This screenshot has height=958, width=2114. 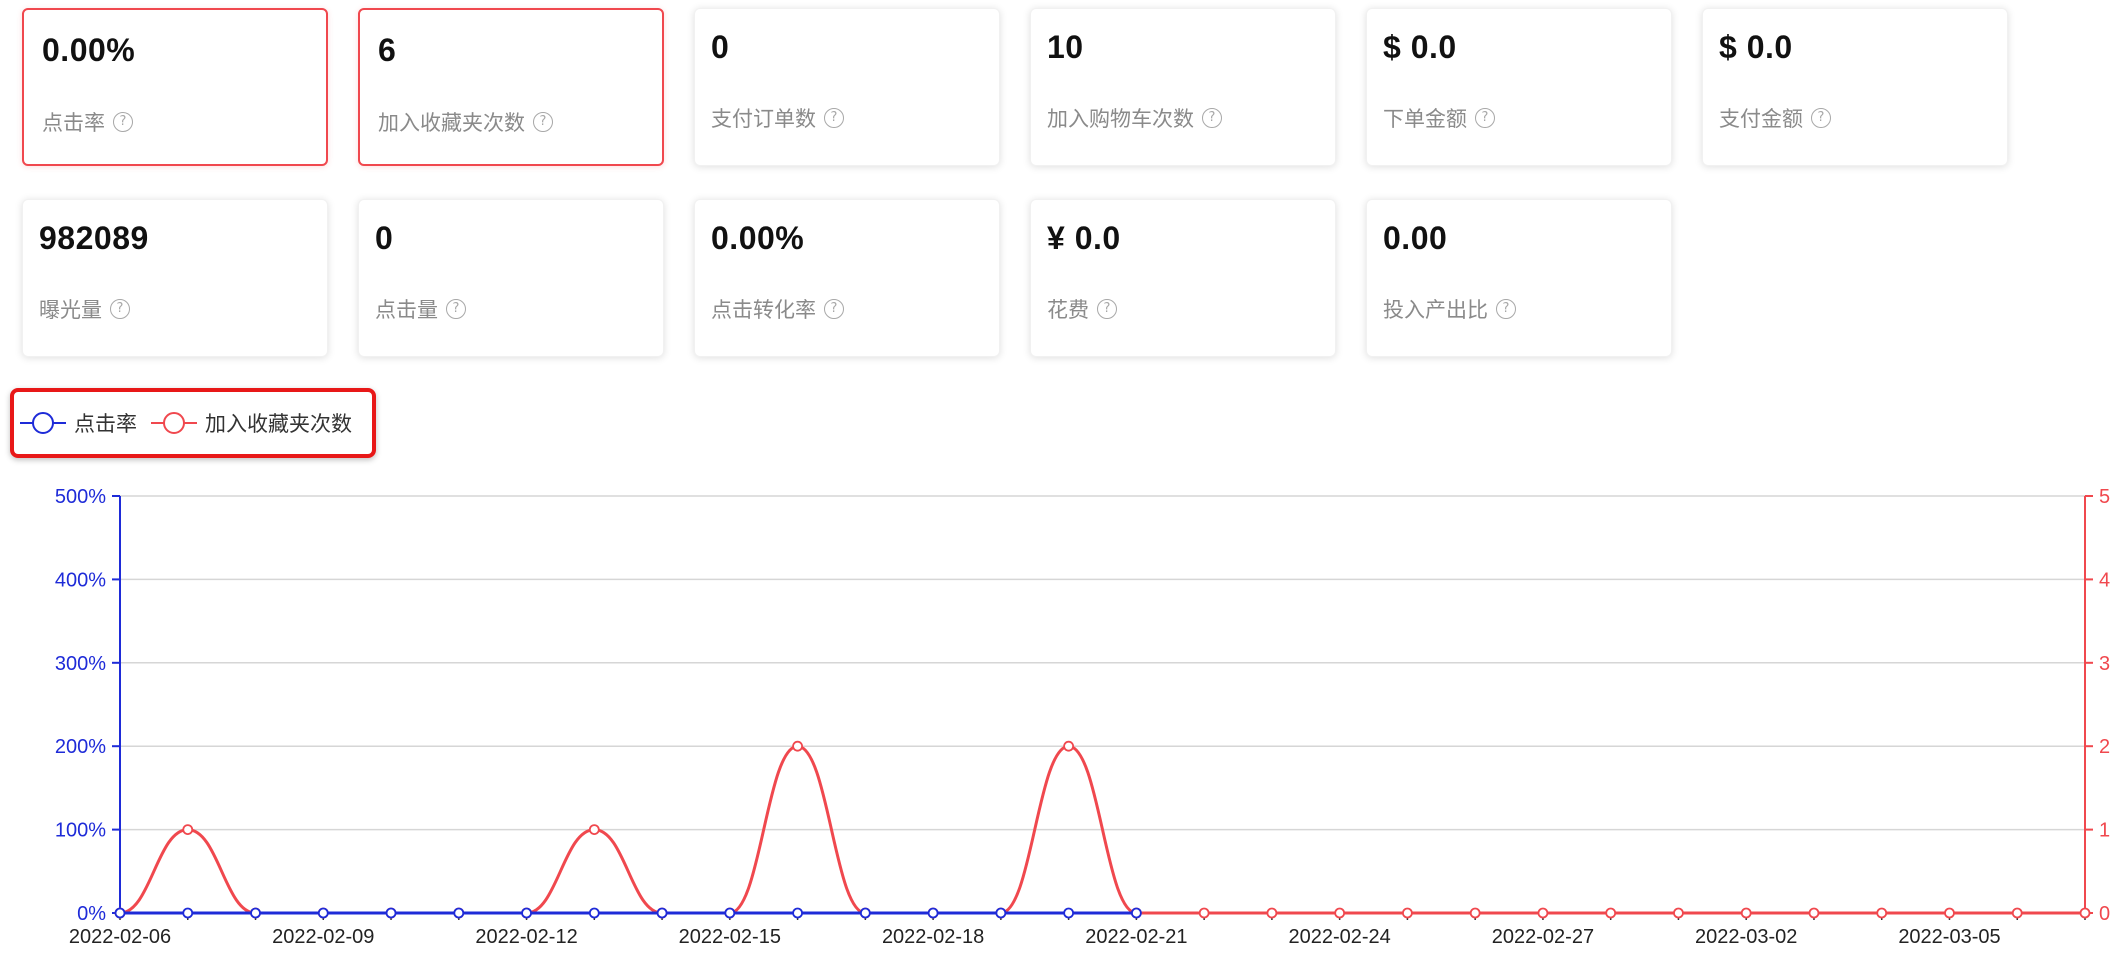 What do you see at coordinates (175, 278) in the screenshot?
I see `metric-card: 982089 曝光量?` at bounding box center [175, 278].